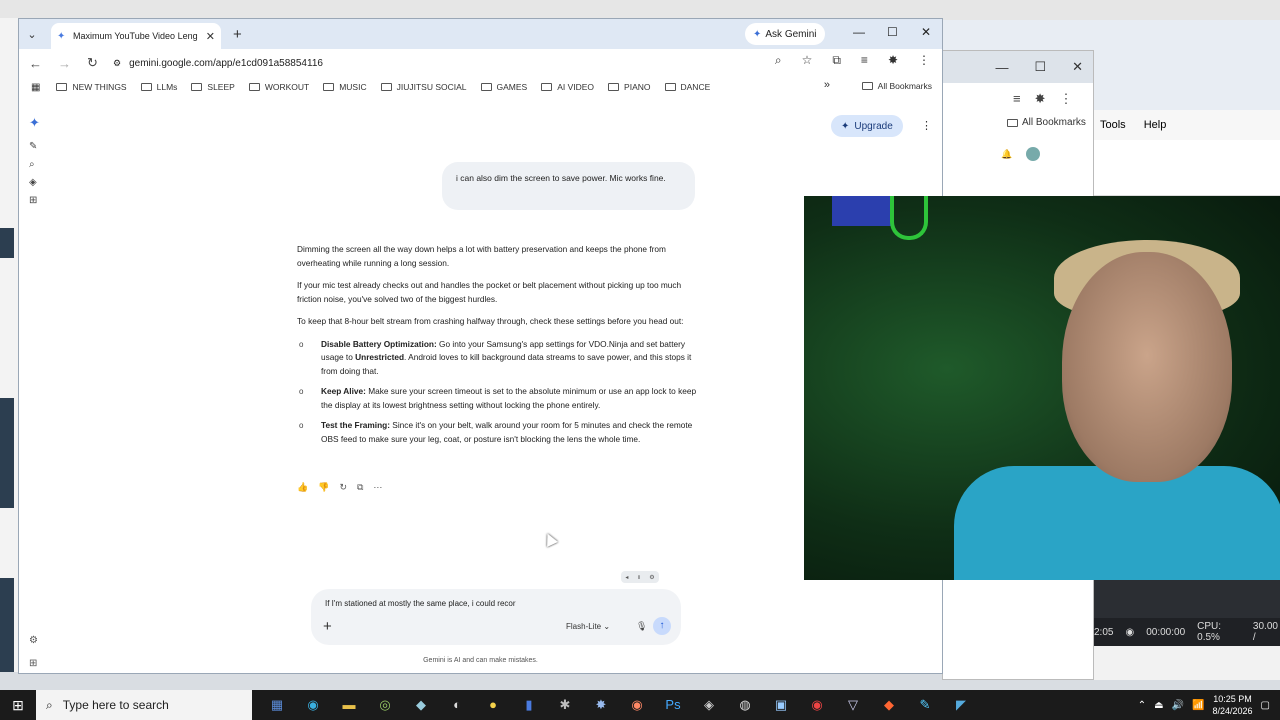 Image resolution: width=1280 pixels, height=720 pixels. What do you see at coordinates (778, 60) in the screenshot?
I see `zoom-icon: ⌕` at bounding box center [778, 60].